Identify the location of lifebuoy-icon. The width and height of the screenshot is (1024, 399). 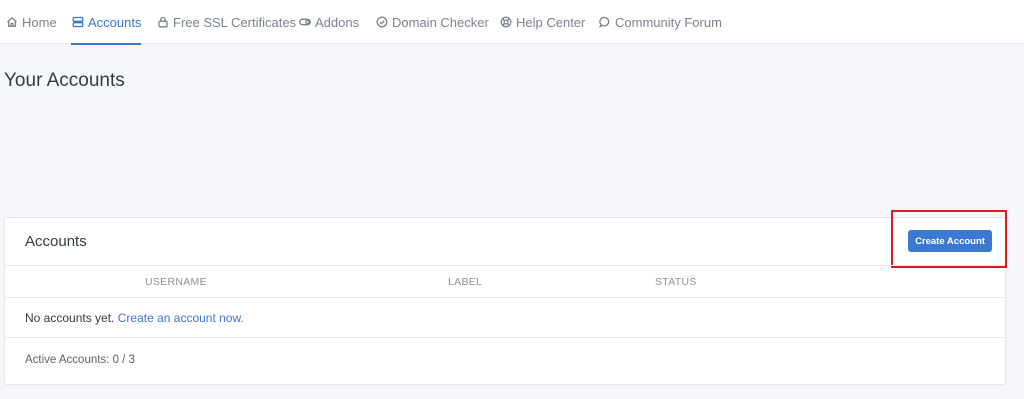
(505, 22).